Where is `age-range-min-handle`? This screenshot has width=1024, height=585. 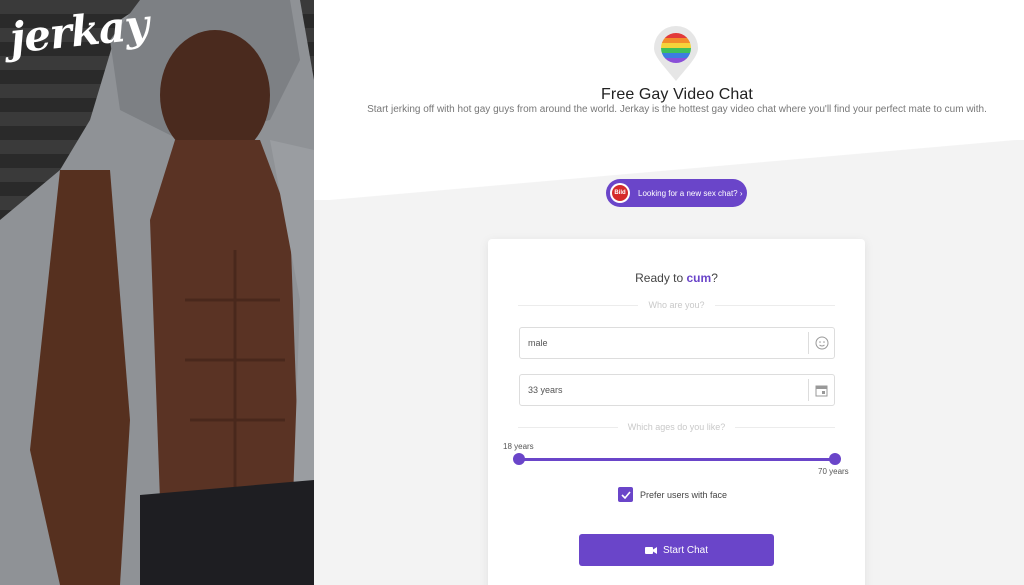 age-range-min-handle is located at coordinates (519, 459).